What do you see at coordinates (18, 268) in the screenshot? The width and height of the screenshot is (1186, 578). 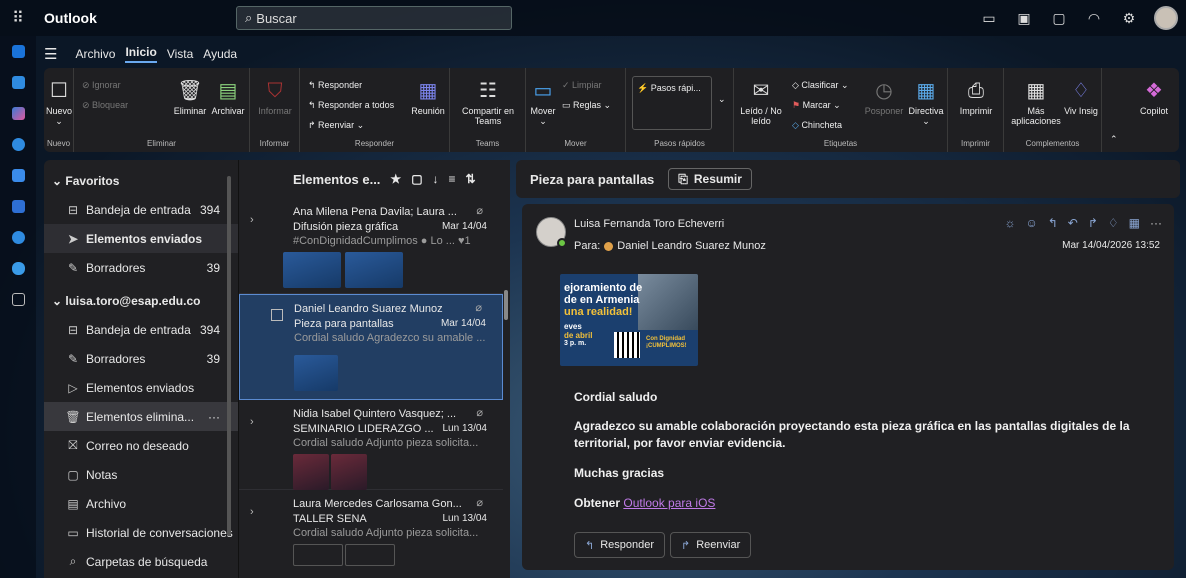 I see `onedrive-app-icon` at bounding box center [18, 268].